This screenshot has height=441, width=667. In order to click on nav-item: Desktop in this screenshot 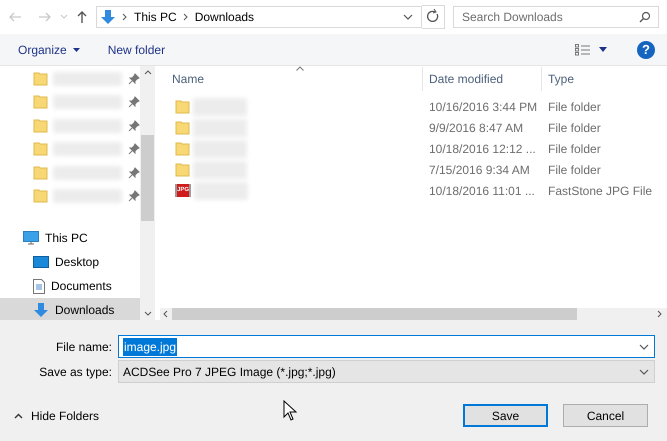, I will do `click(70, 262)`.